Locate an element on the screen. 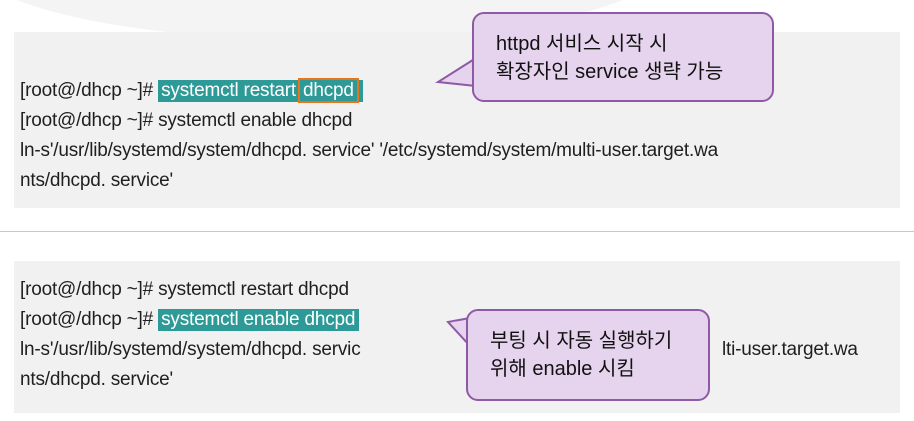  annotation-callout-enable: 부팅 시 자동 실행하기 위해 enable 시킴 is located at coordinates (588, 355).